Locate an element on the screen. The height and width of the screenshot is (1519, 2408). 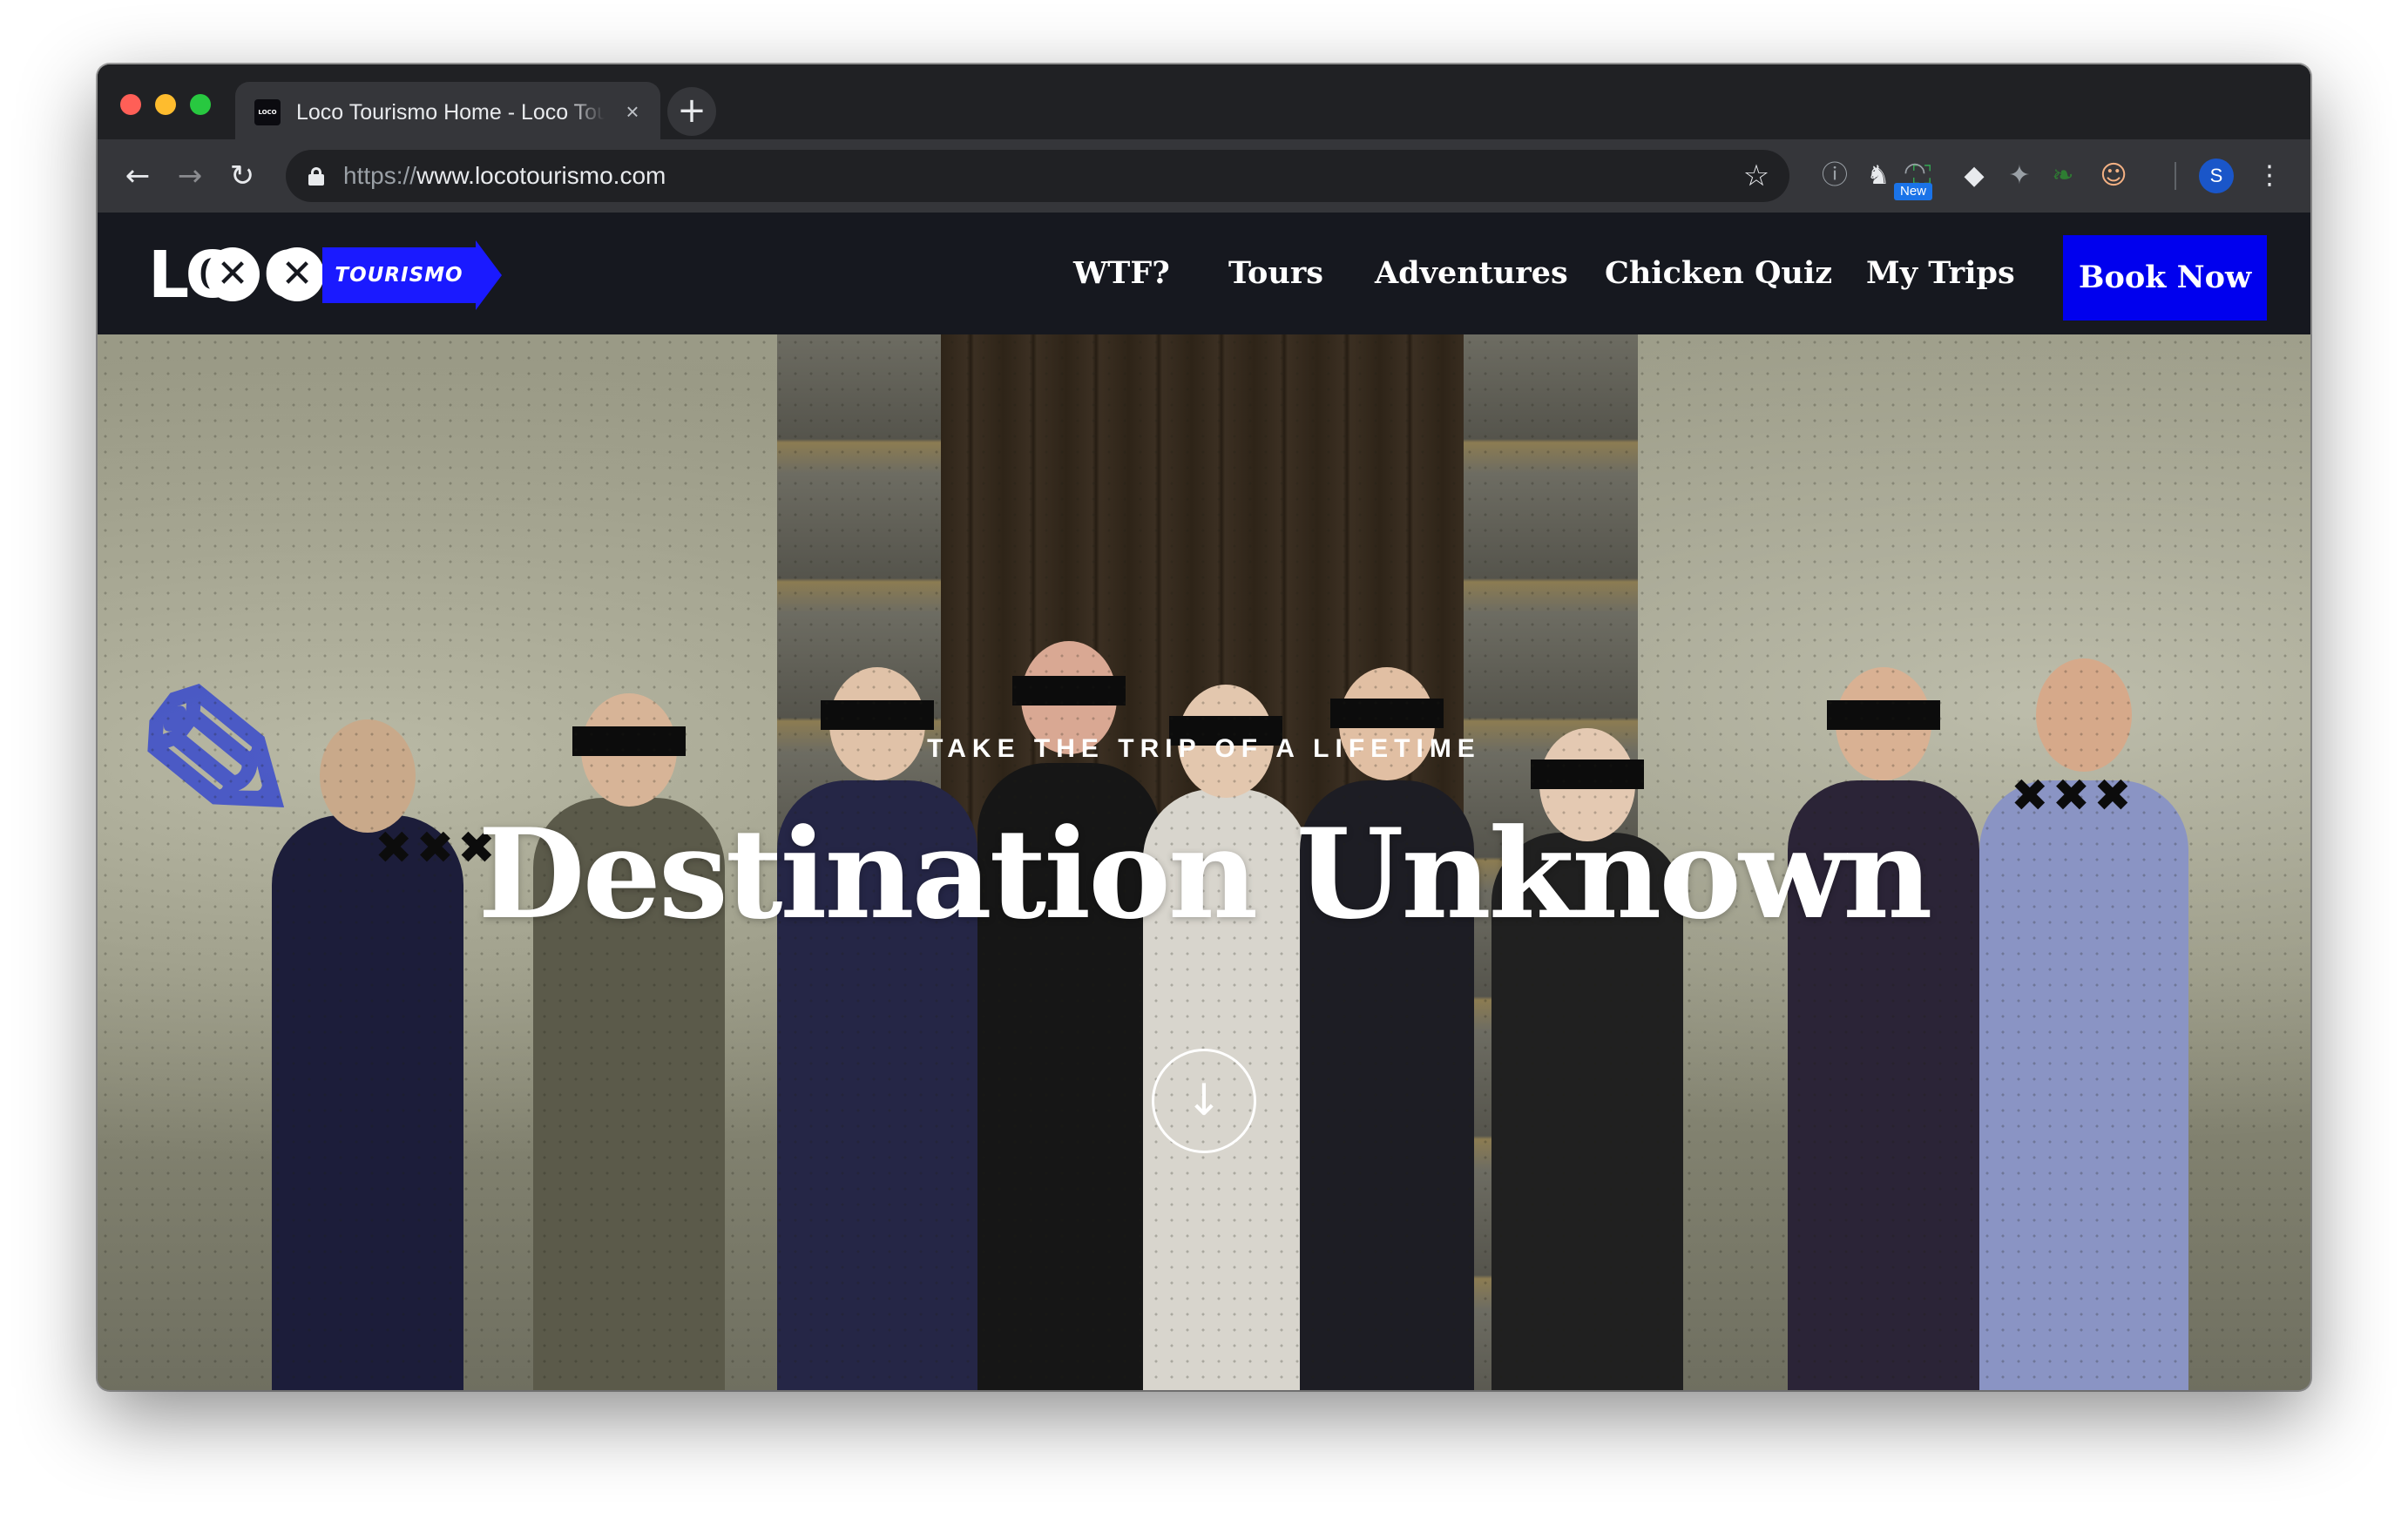
nav-link-adventures: Adventures is located at coordinates (1471, 273).